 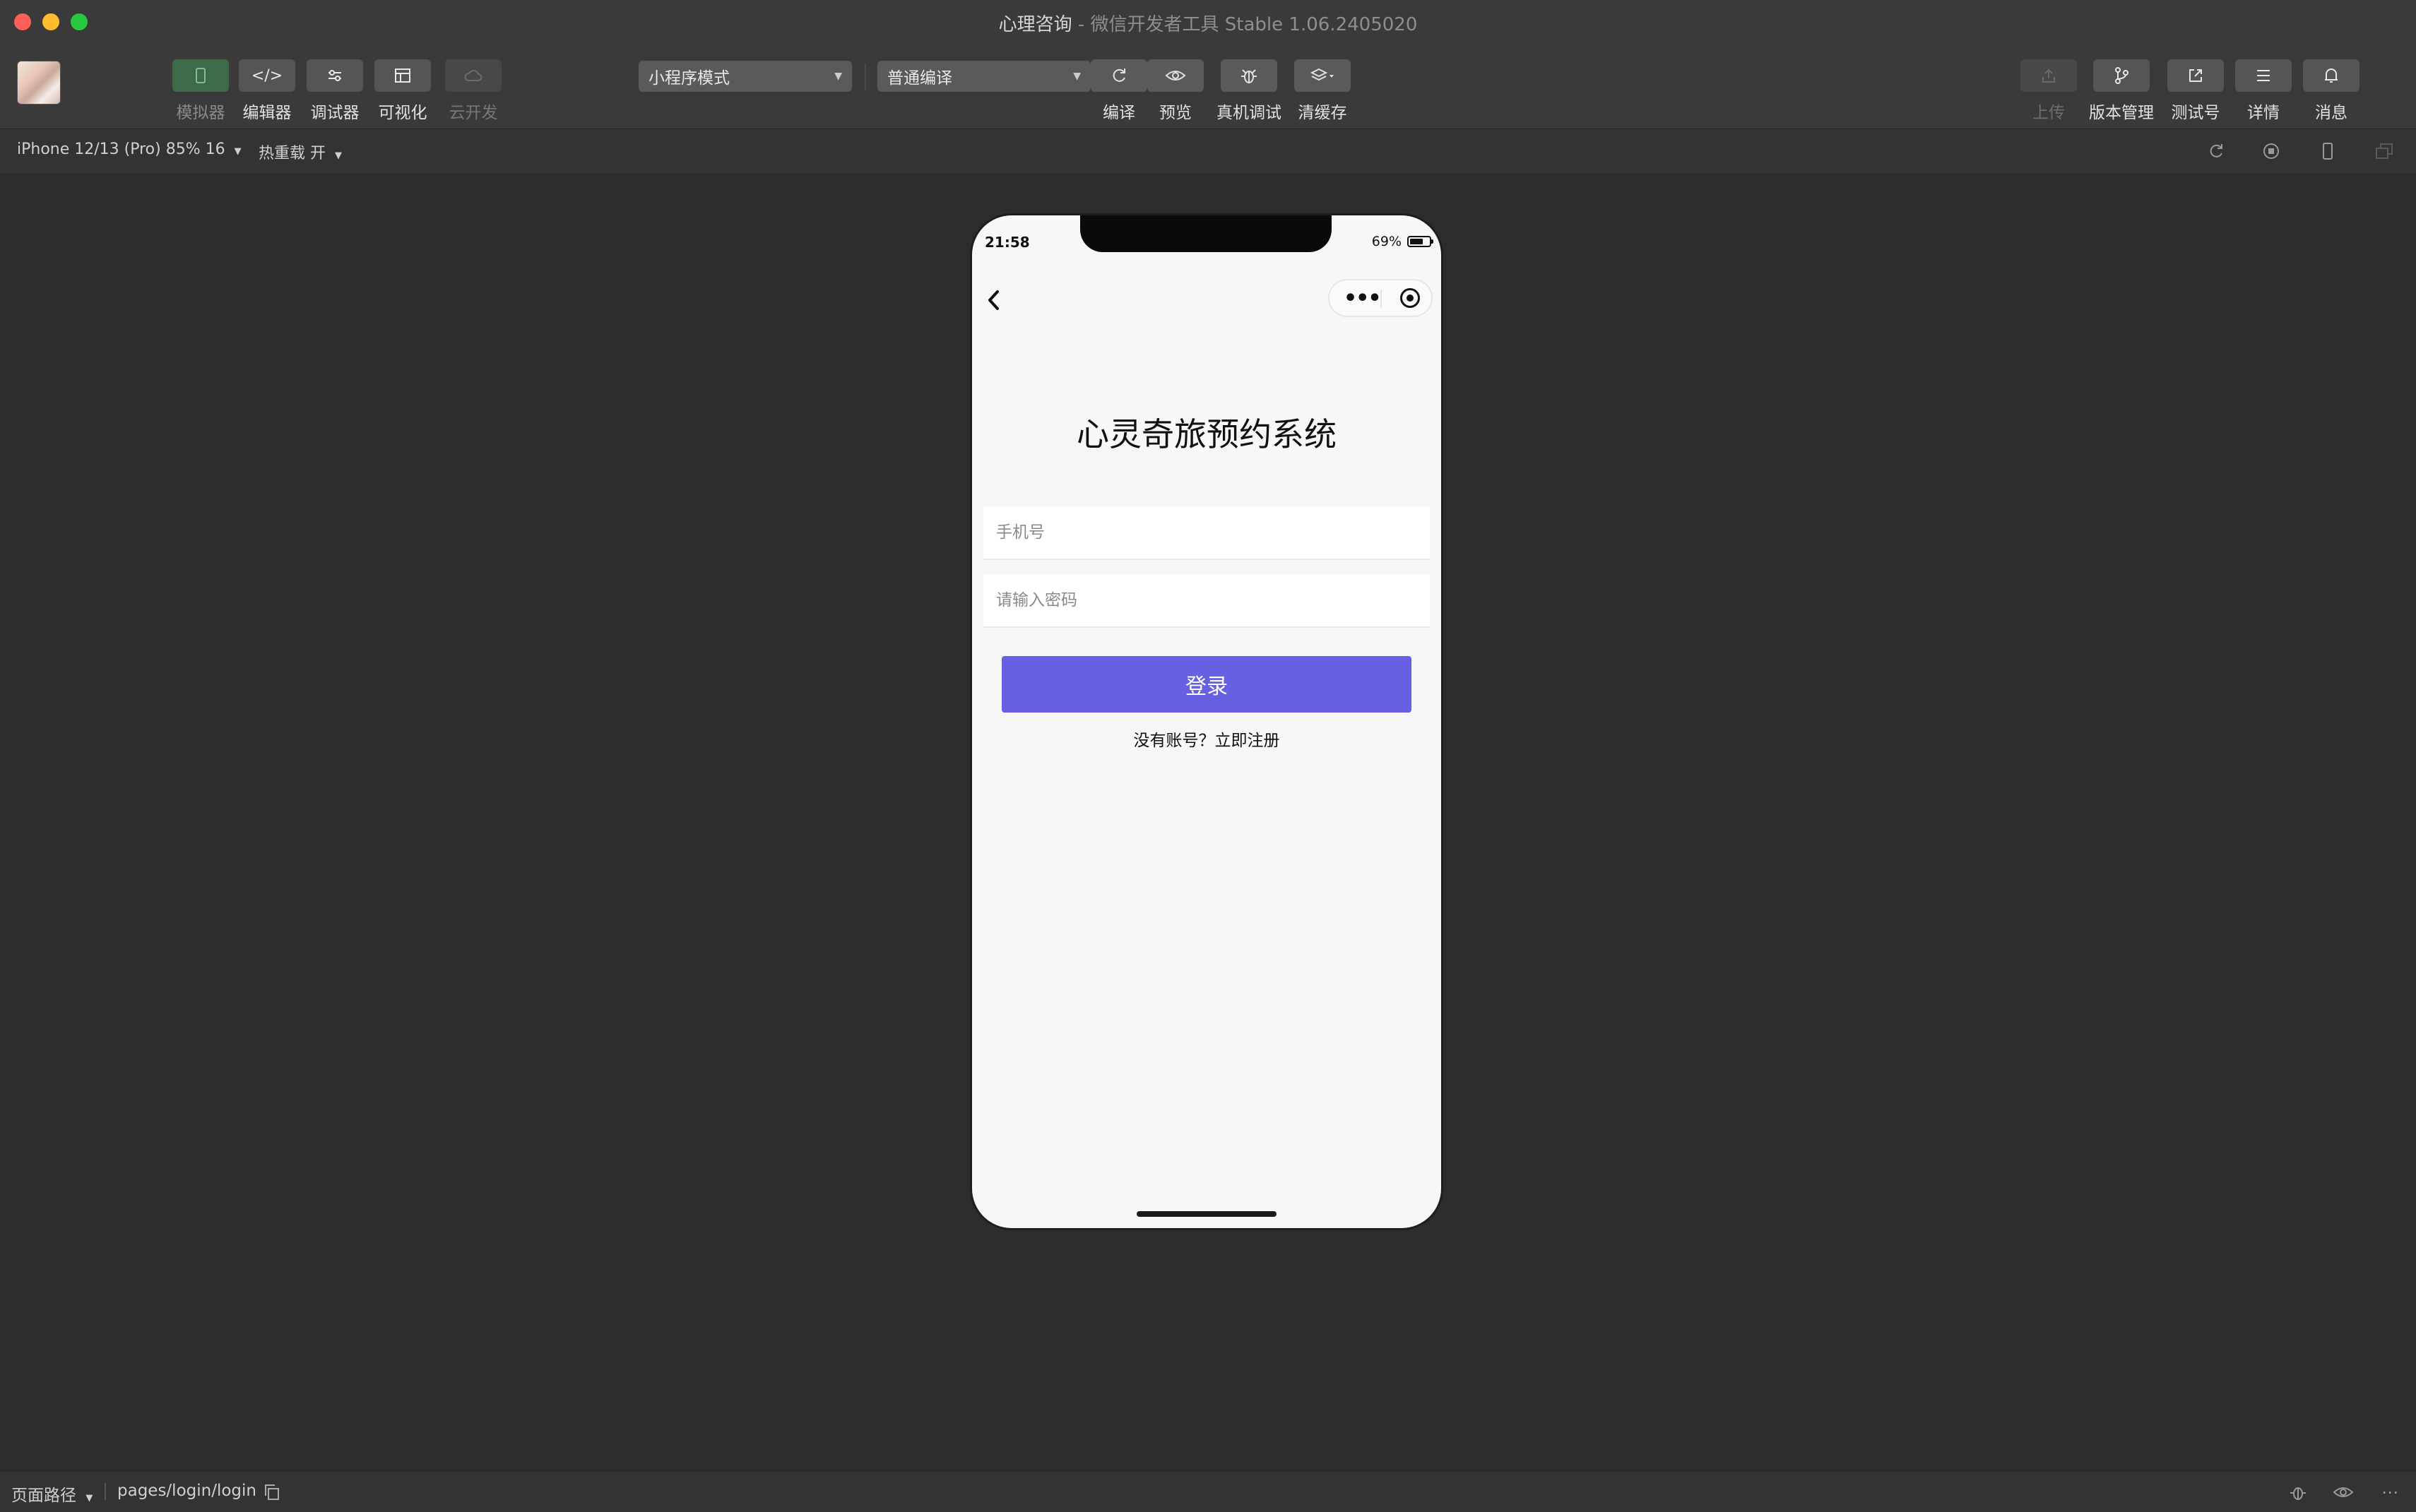 What do you see at coordinates (187, 1491) in the screenshot?
I see `page-path-value: pages/login/login` at bounding box center [187, 1491].